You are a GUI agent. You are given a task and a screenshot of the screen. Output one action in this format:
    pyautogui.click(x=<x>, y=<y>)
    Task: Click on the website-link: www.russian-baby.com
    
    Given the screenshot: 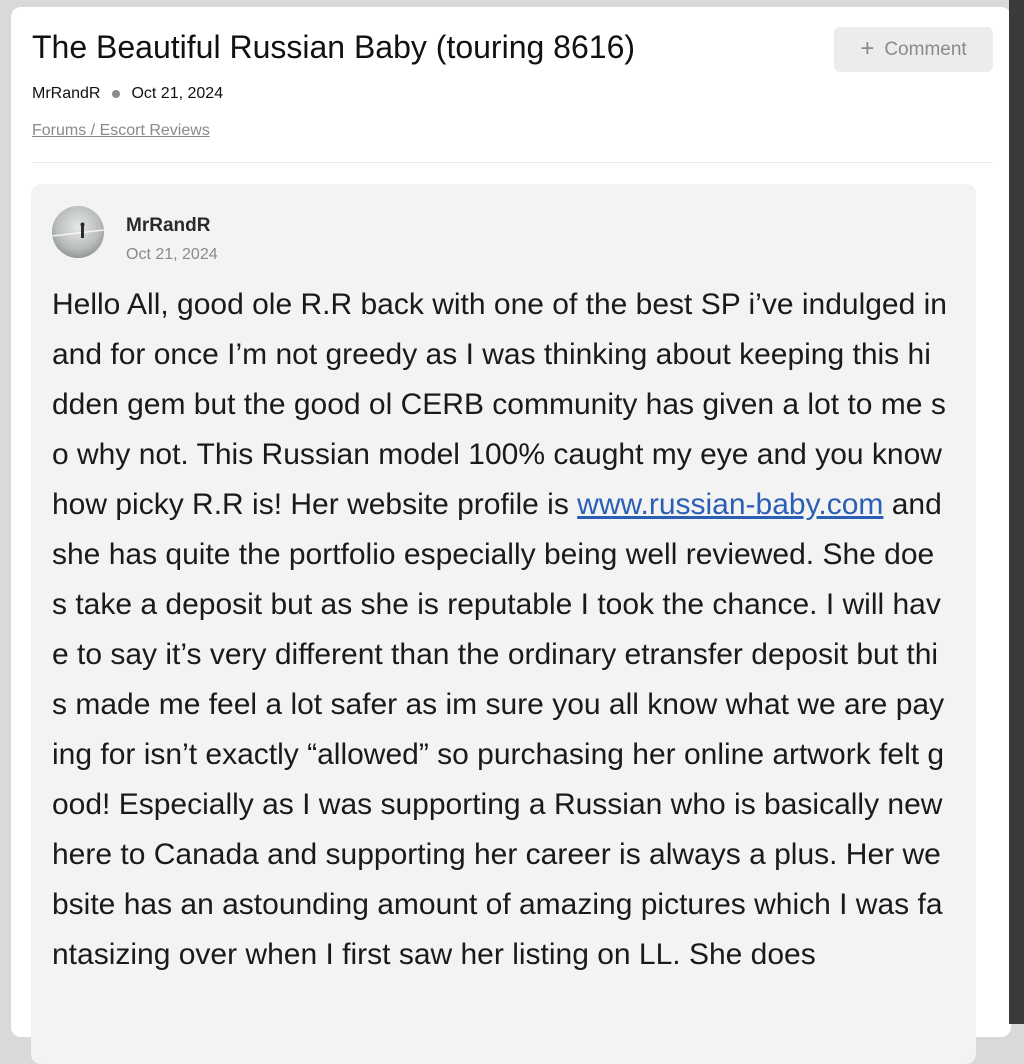 What is the action you would take?
    pyautogui.click(x=730, y=504)
    